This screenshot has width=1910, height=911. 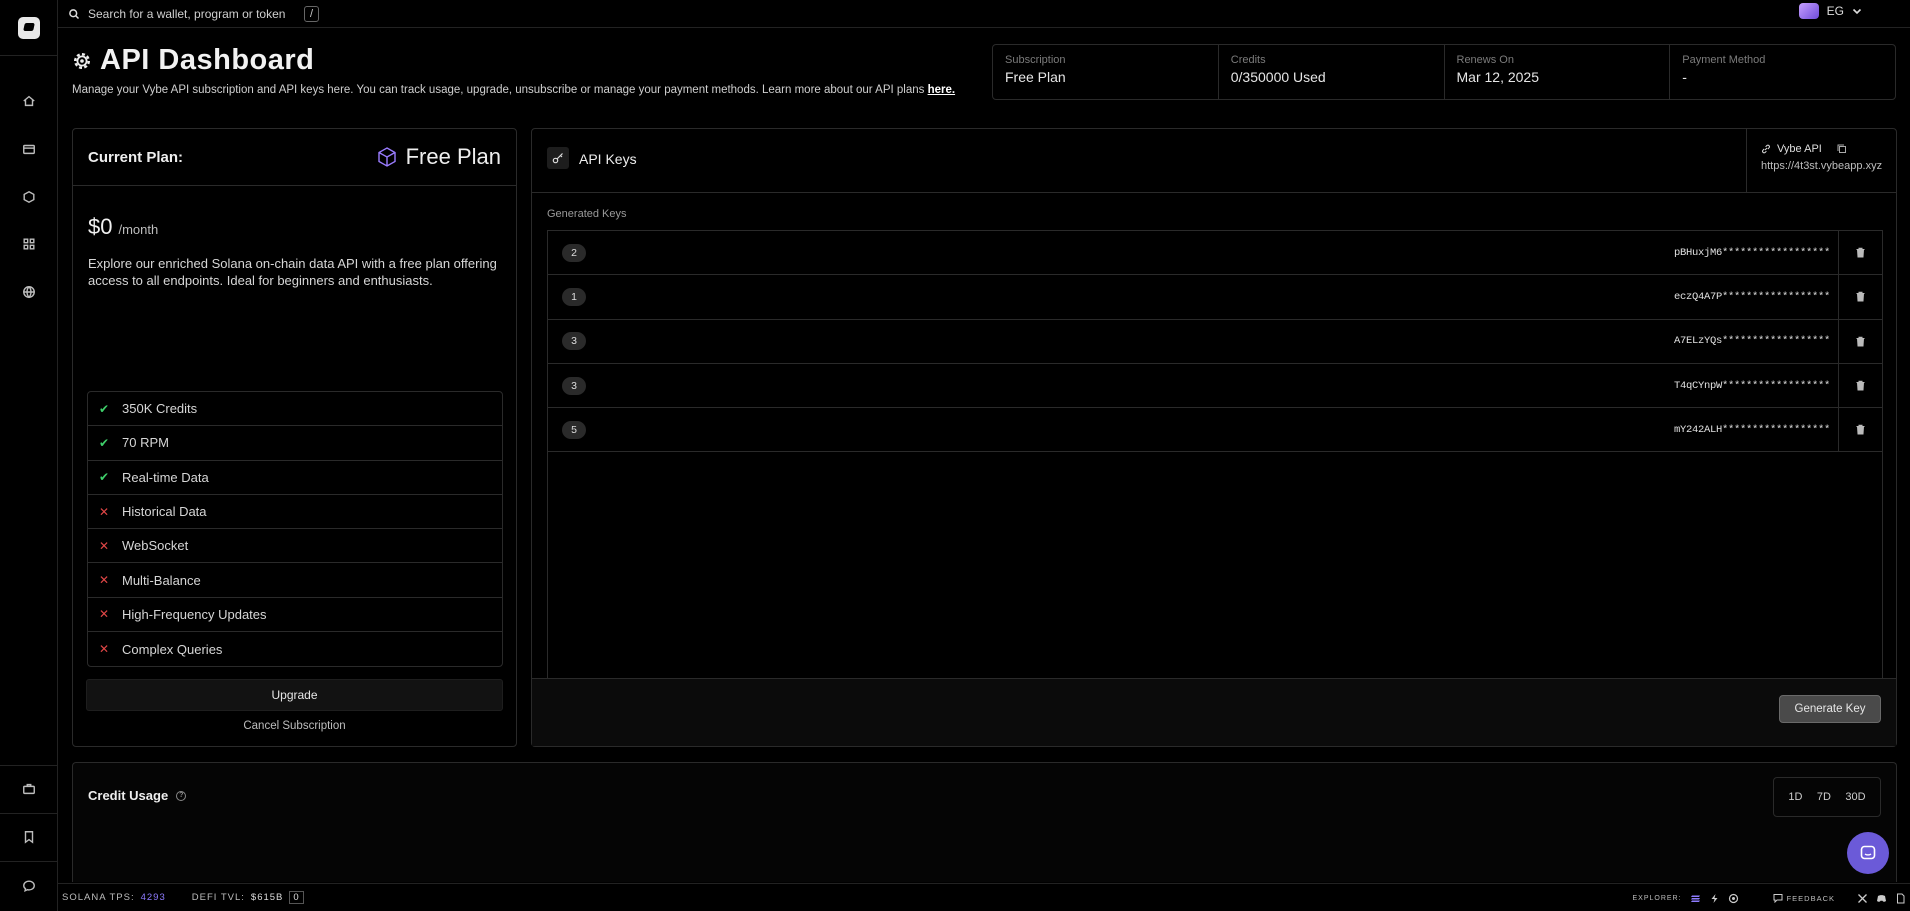 I want to click on feature-item: ✕ WebSocket, so click(x=295, y=546).